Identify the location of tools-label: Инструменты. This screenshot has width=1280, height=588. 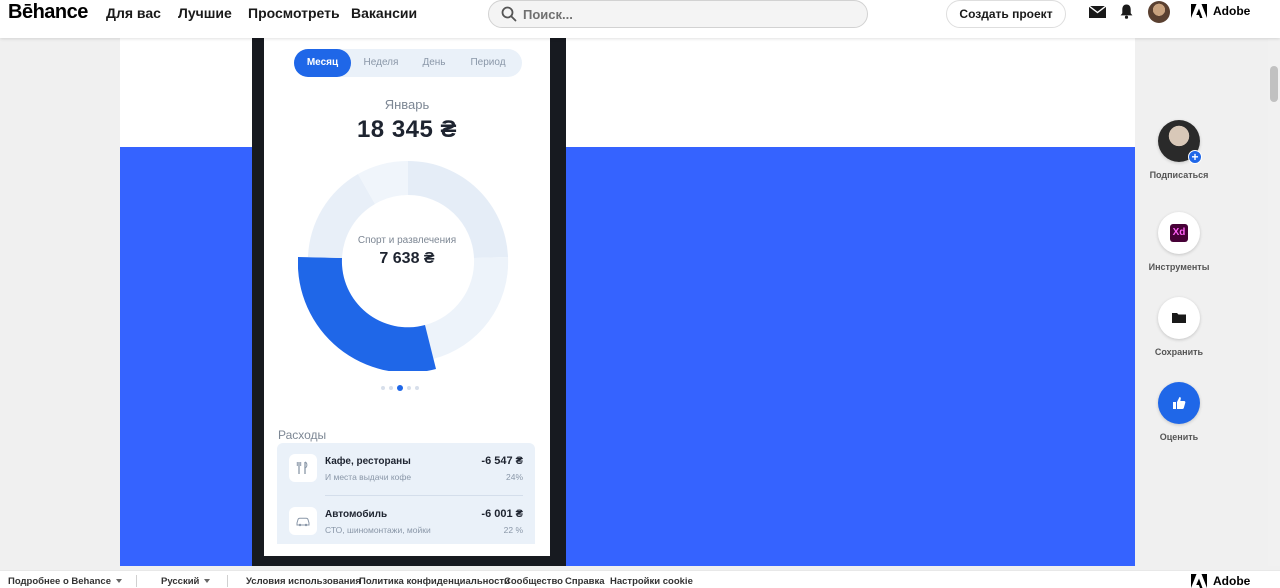
(1179, 267).